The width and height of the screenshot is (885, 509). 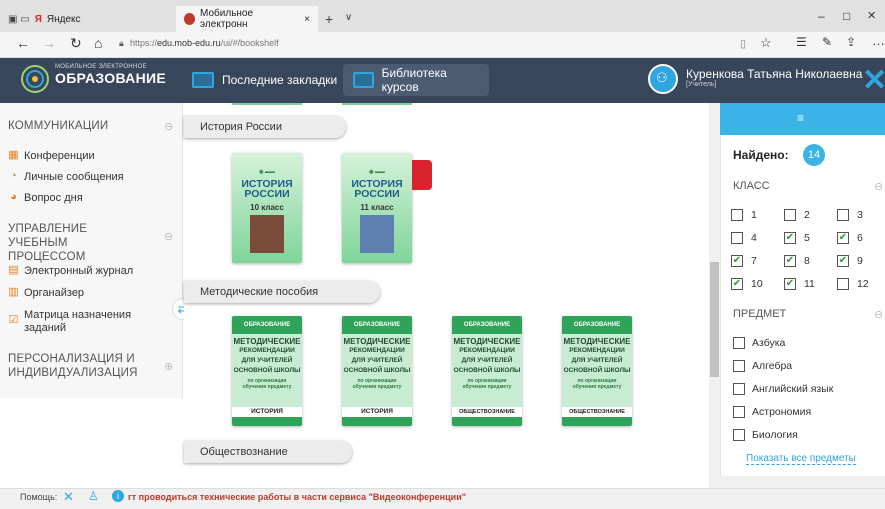 I want to click on sidebar-item-messages: Личные сообщения, so click(x=74, y=177).